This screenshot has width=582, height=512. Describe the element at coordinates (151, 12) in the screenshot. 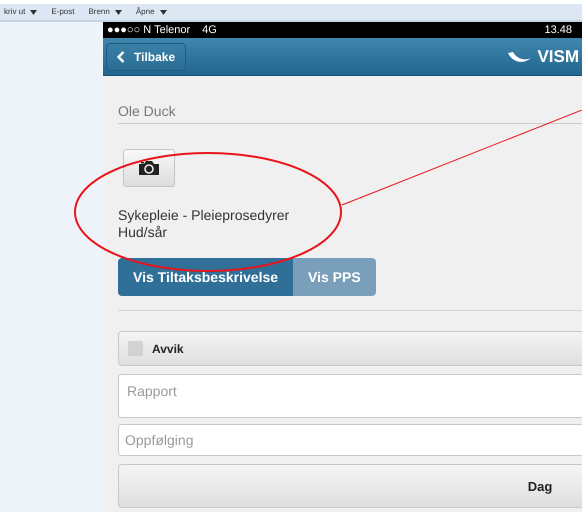

I see `toolbar-menu: Åpne` at that location.